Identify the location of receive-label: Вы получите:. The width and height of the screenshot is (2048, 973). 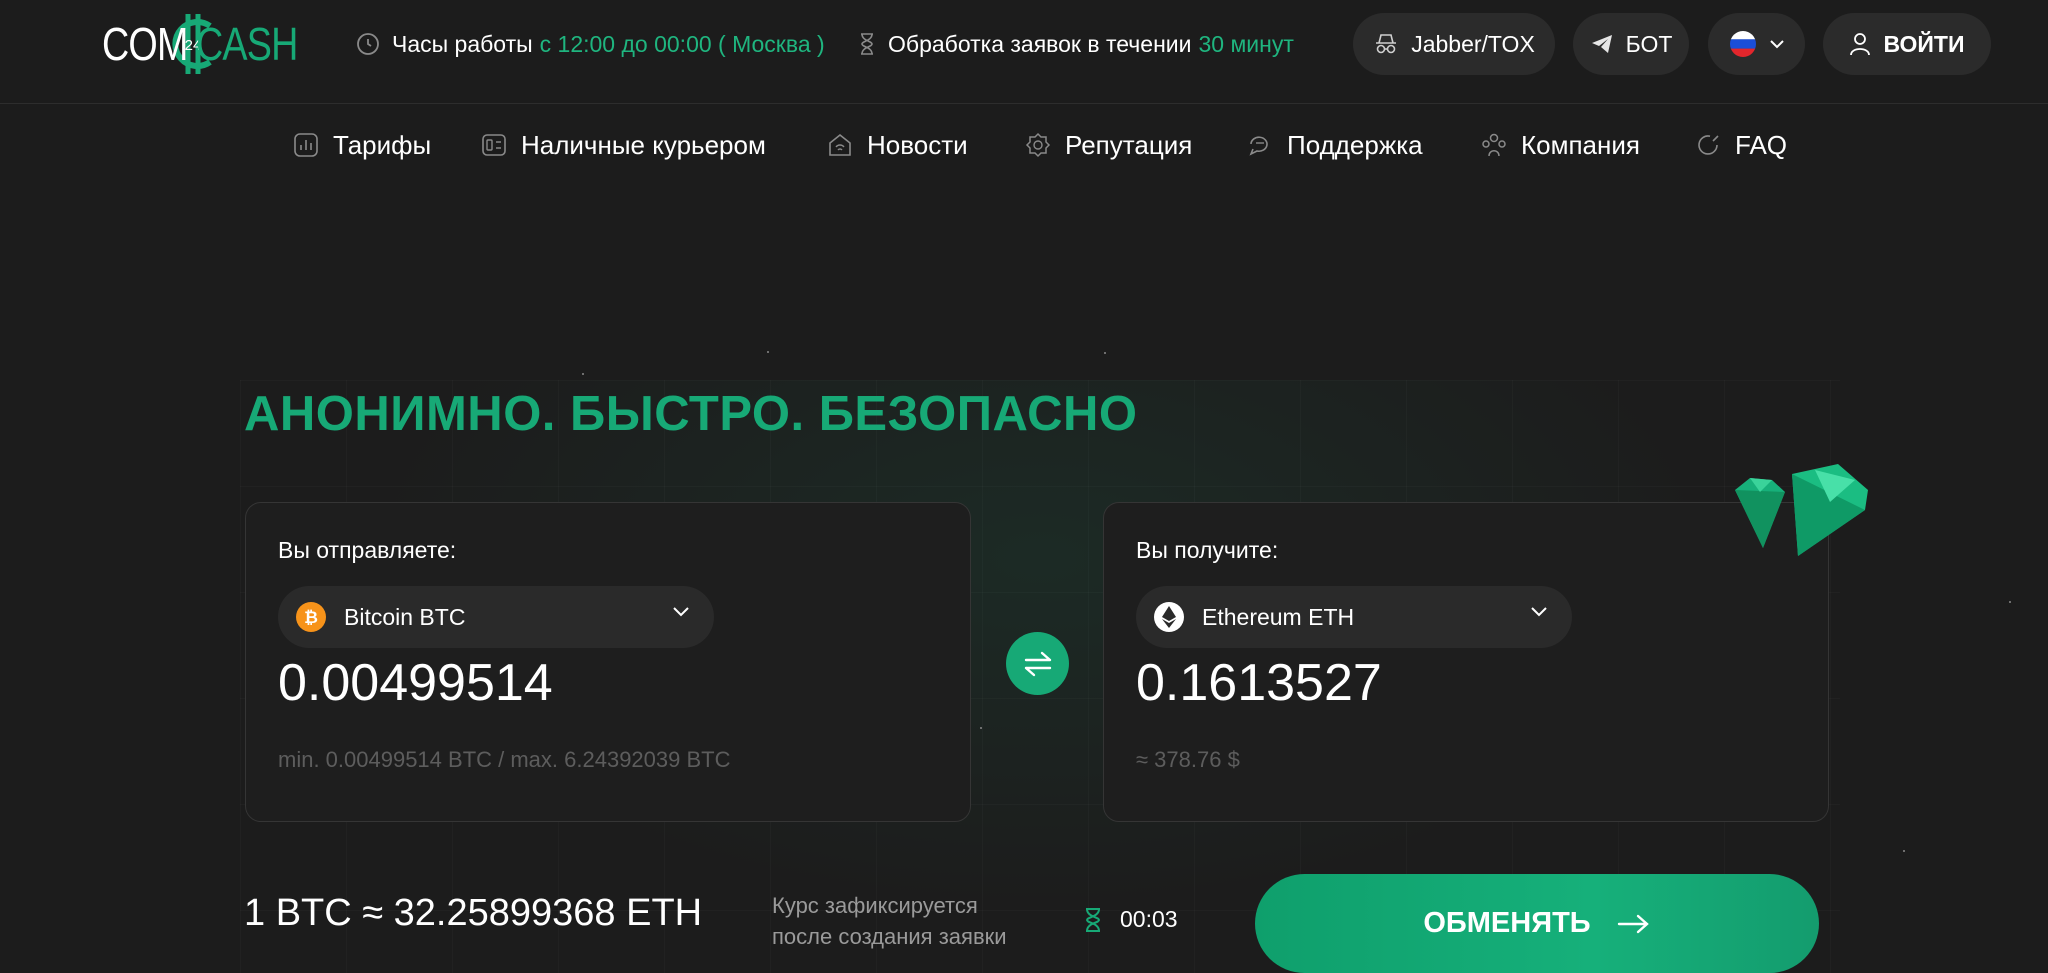
(1207, 550).